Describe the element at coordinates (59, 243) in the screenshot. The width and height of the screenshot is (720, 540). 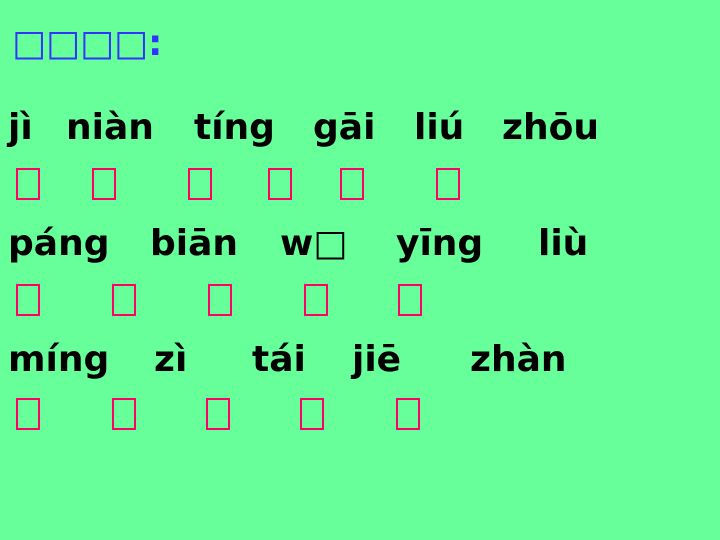
I see `pinyin-word: páng` at that location.